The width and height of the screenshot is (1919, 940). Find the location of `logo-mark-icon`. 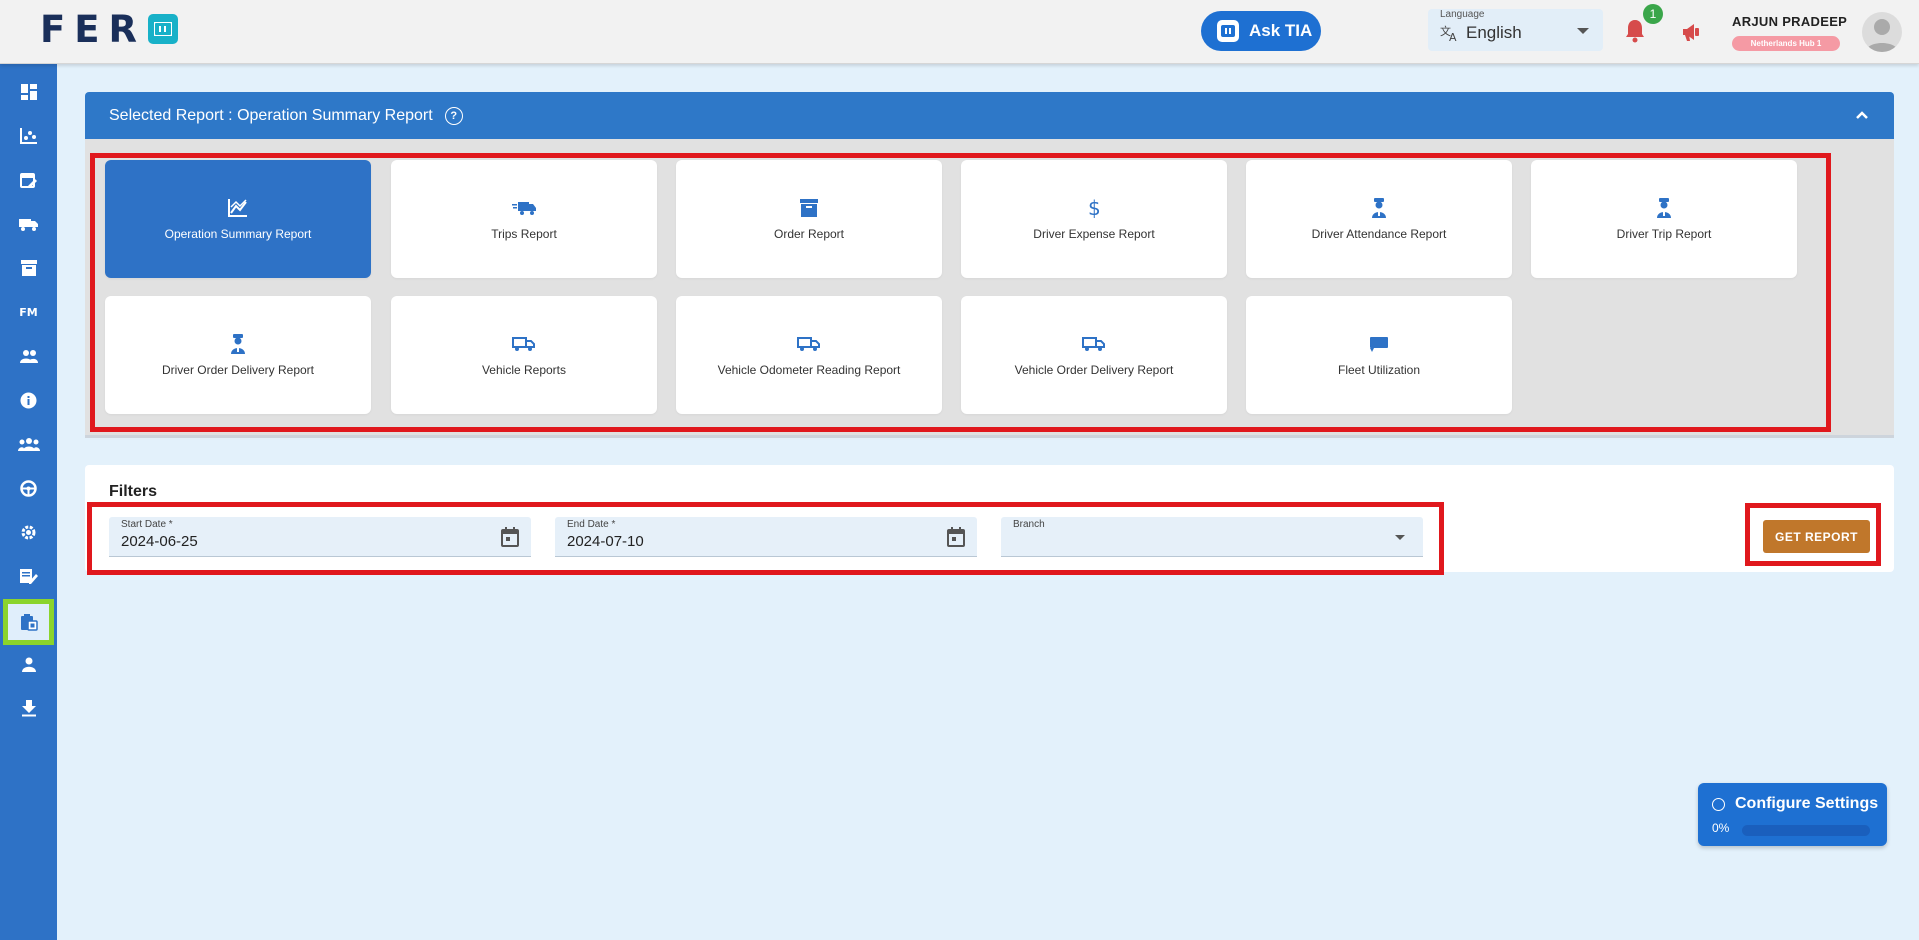

logo-mark-icon is located at coordinates (163, 29).